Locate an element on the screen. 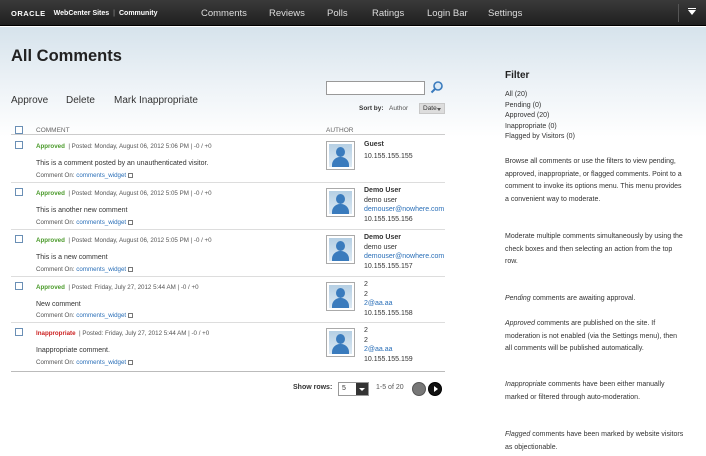 The image size is (706, 456). approve-button: Approve is located at coordinates (29, 100).